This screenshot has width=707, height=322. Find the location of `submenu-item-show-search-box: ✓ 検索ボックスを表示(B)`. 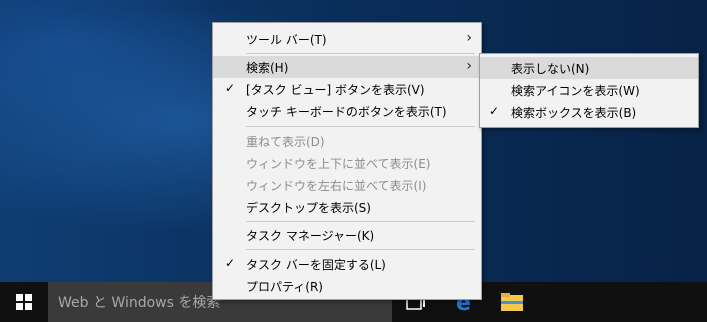

submenu-item-show-search-box: ✓ 検索ボックスを表示(B) is located at coordinates (589, 112).